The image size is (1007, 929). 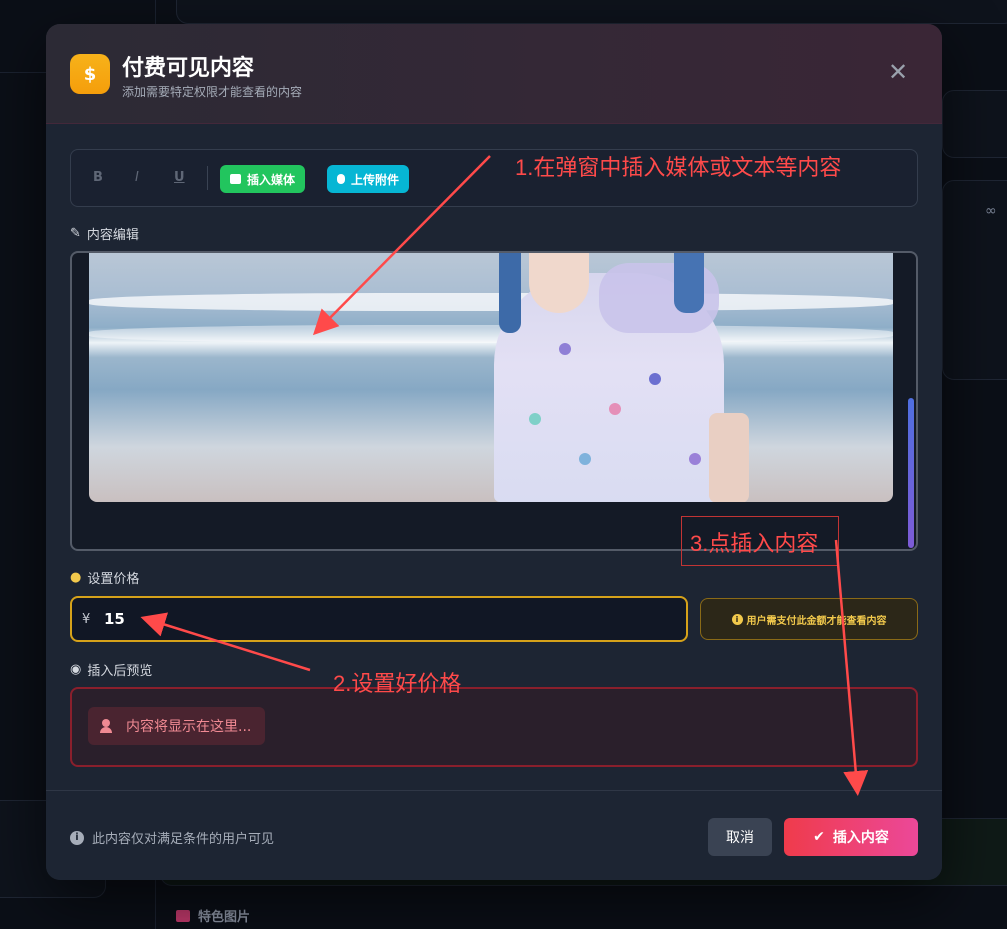 I want to click on arrow-step2, so click(x=225, y=642).